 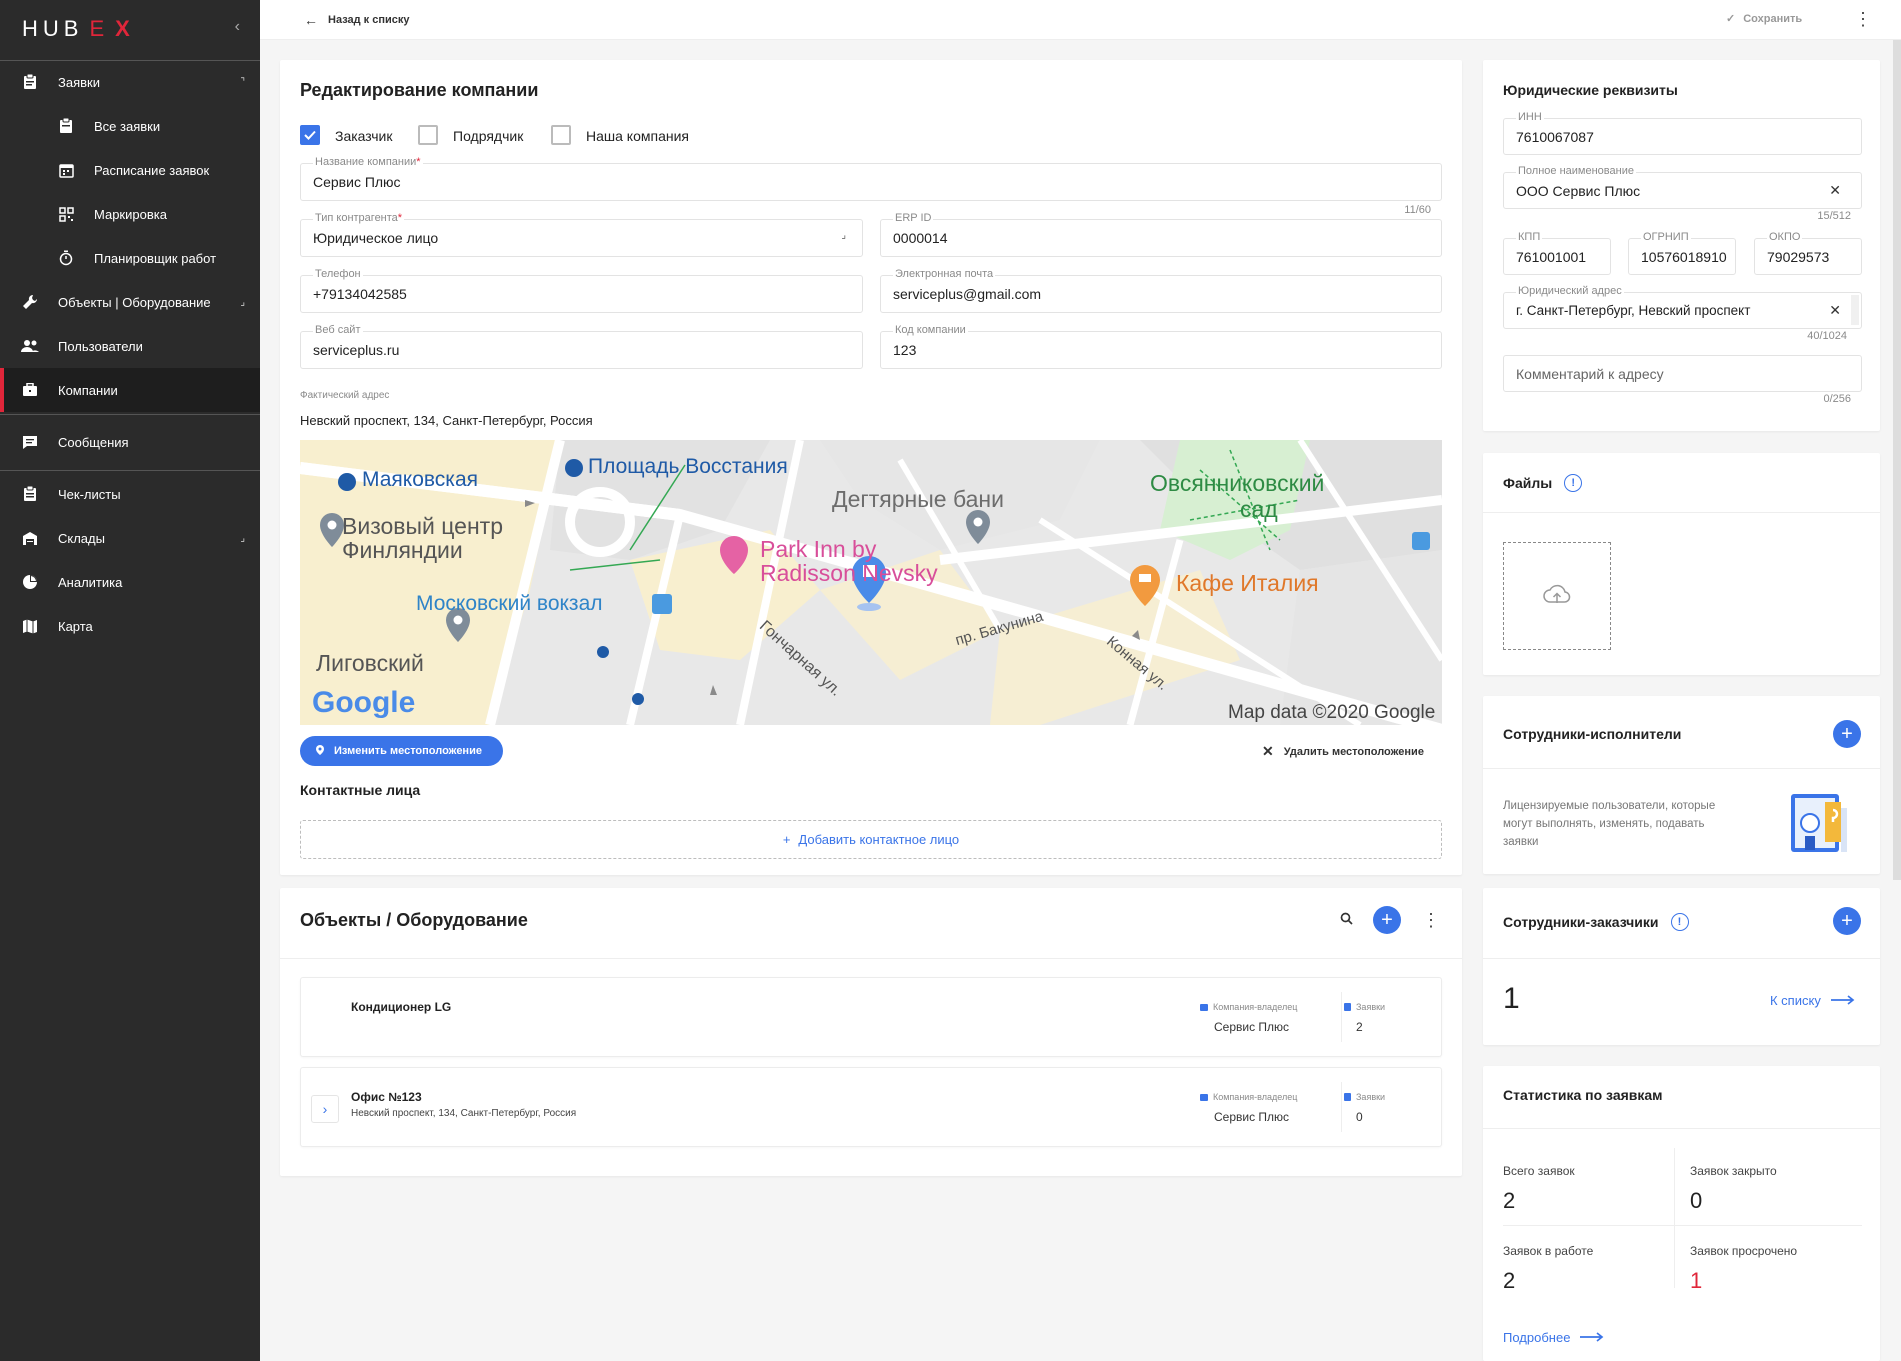 I want to click on map-label: Финляндии, so click(x=402, y=550).